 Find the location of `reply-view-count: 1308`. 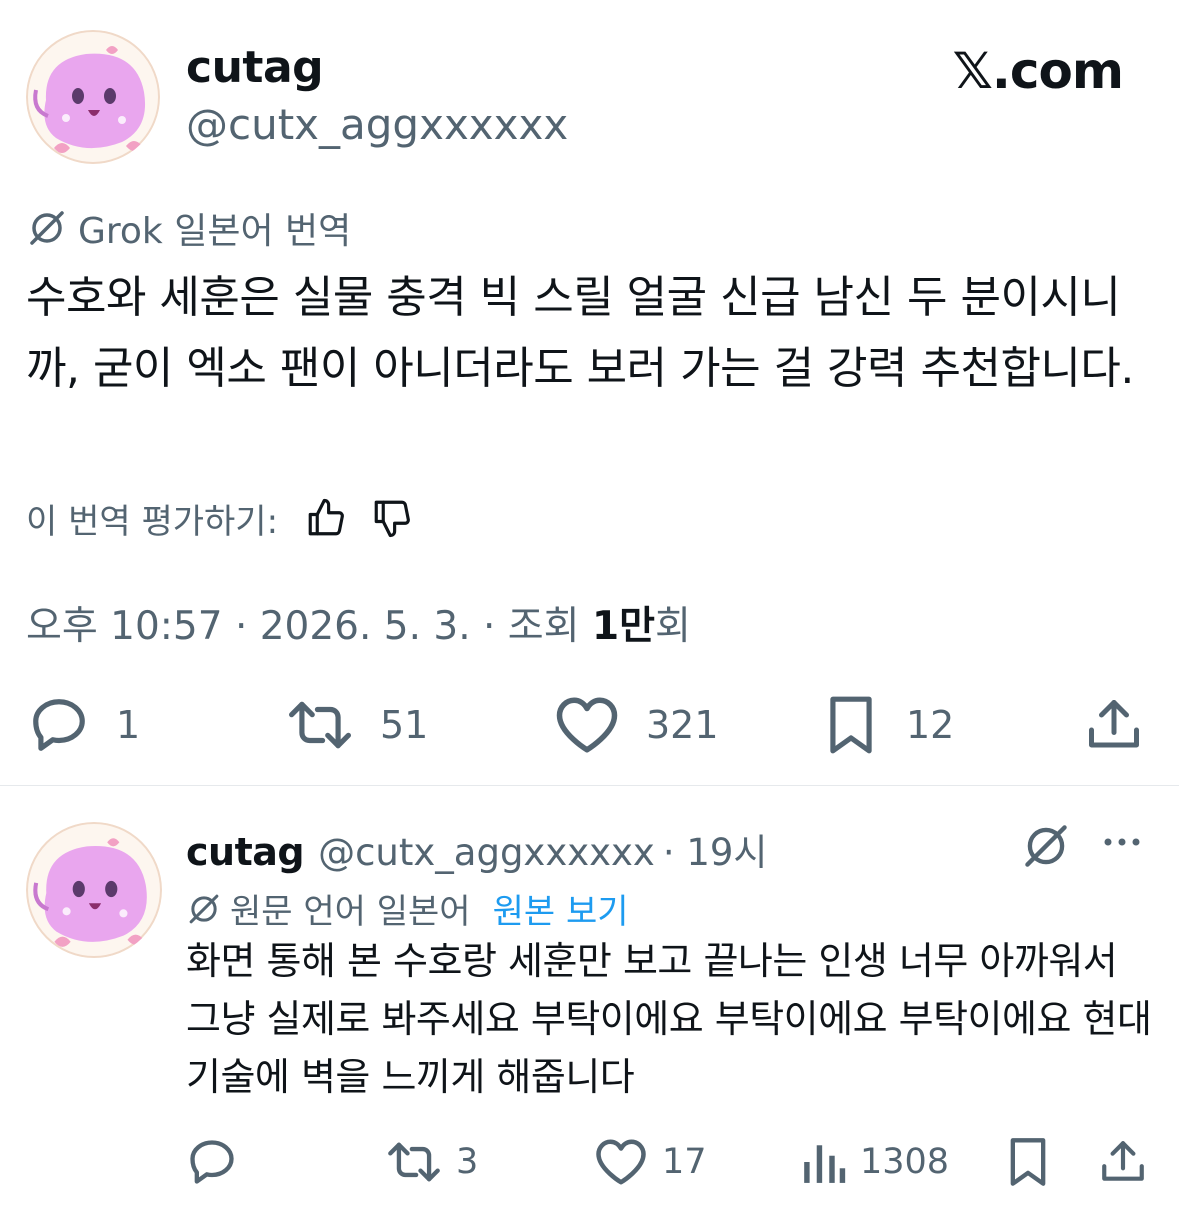

reply-view-count: 1308 is located at coordinates (905, 1162).